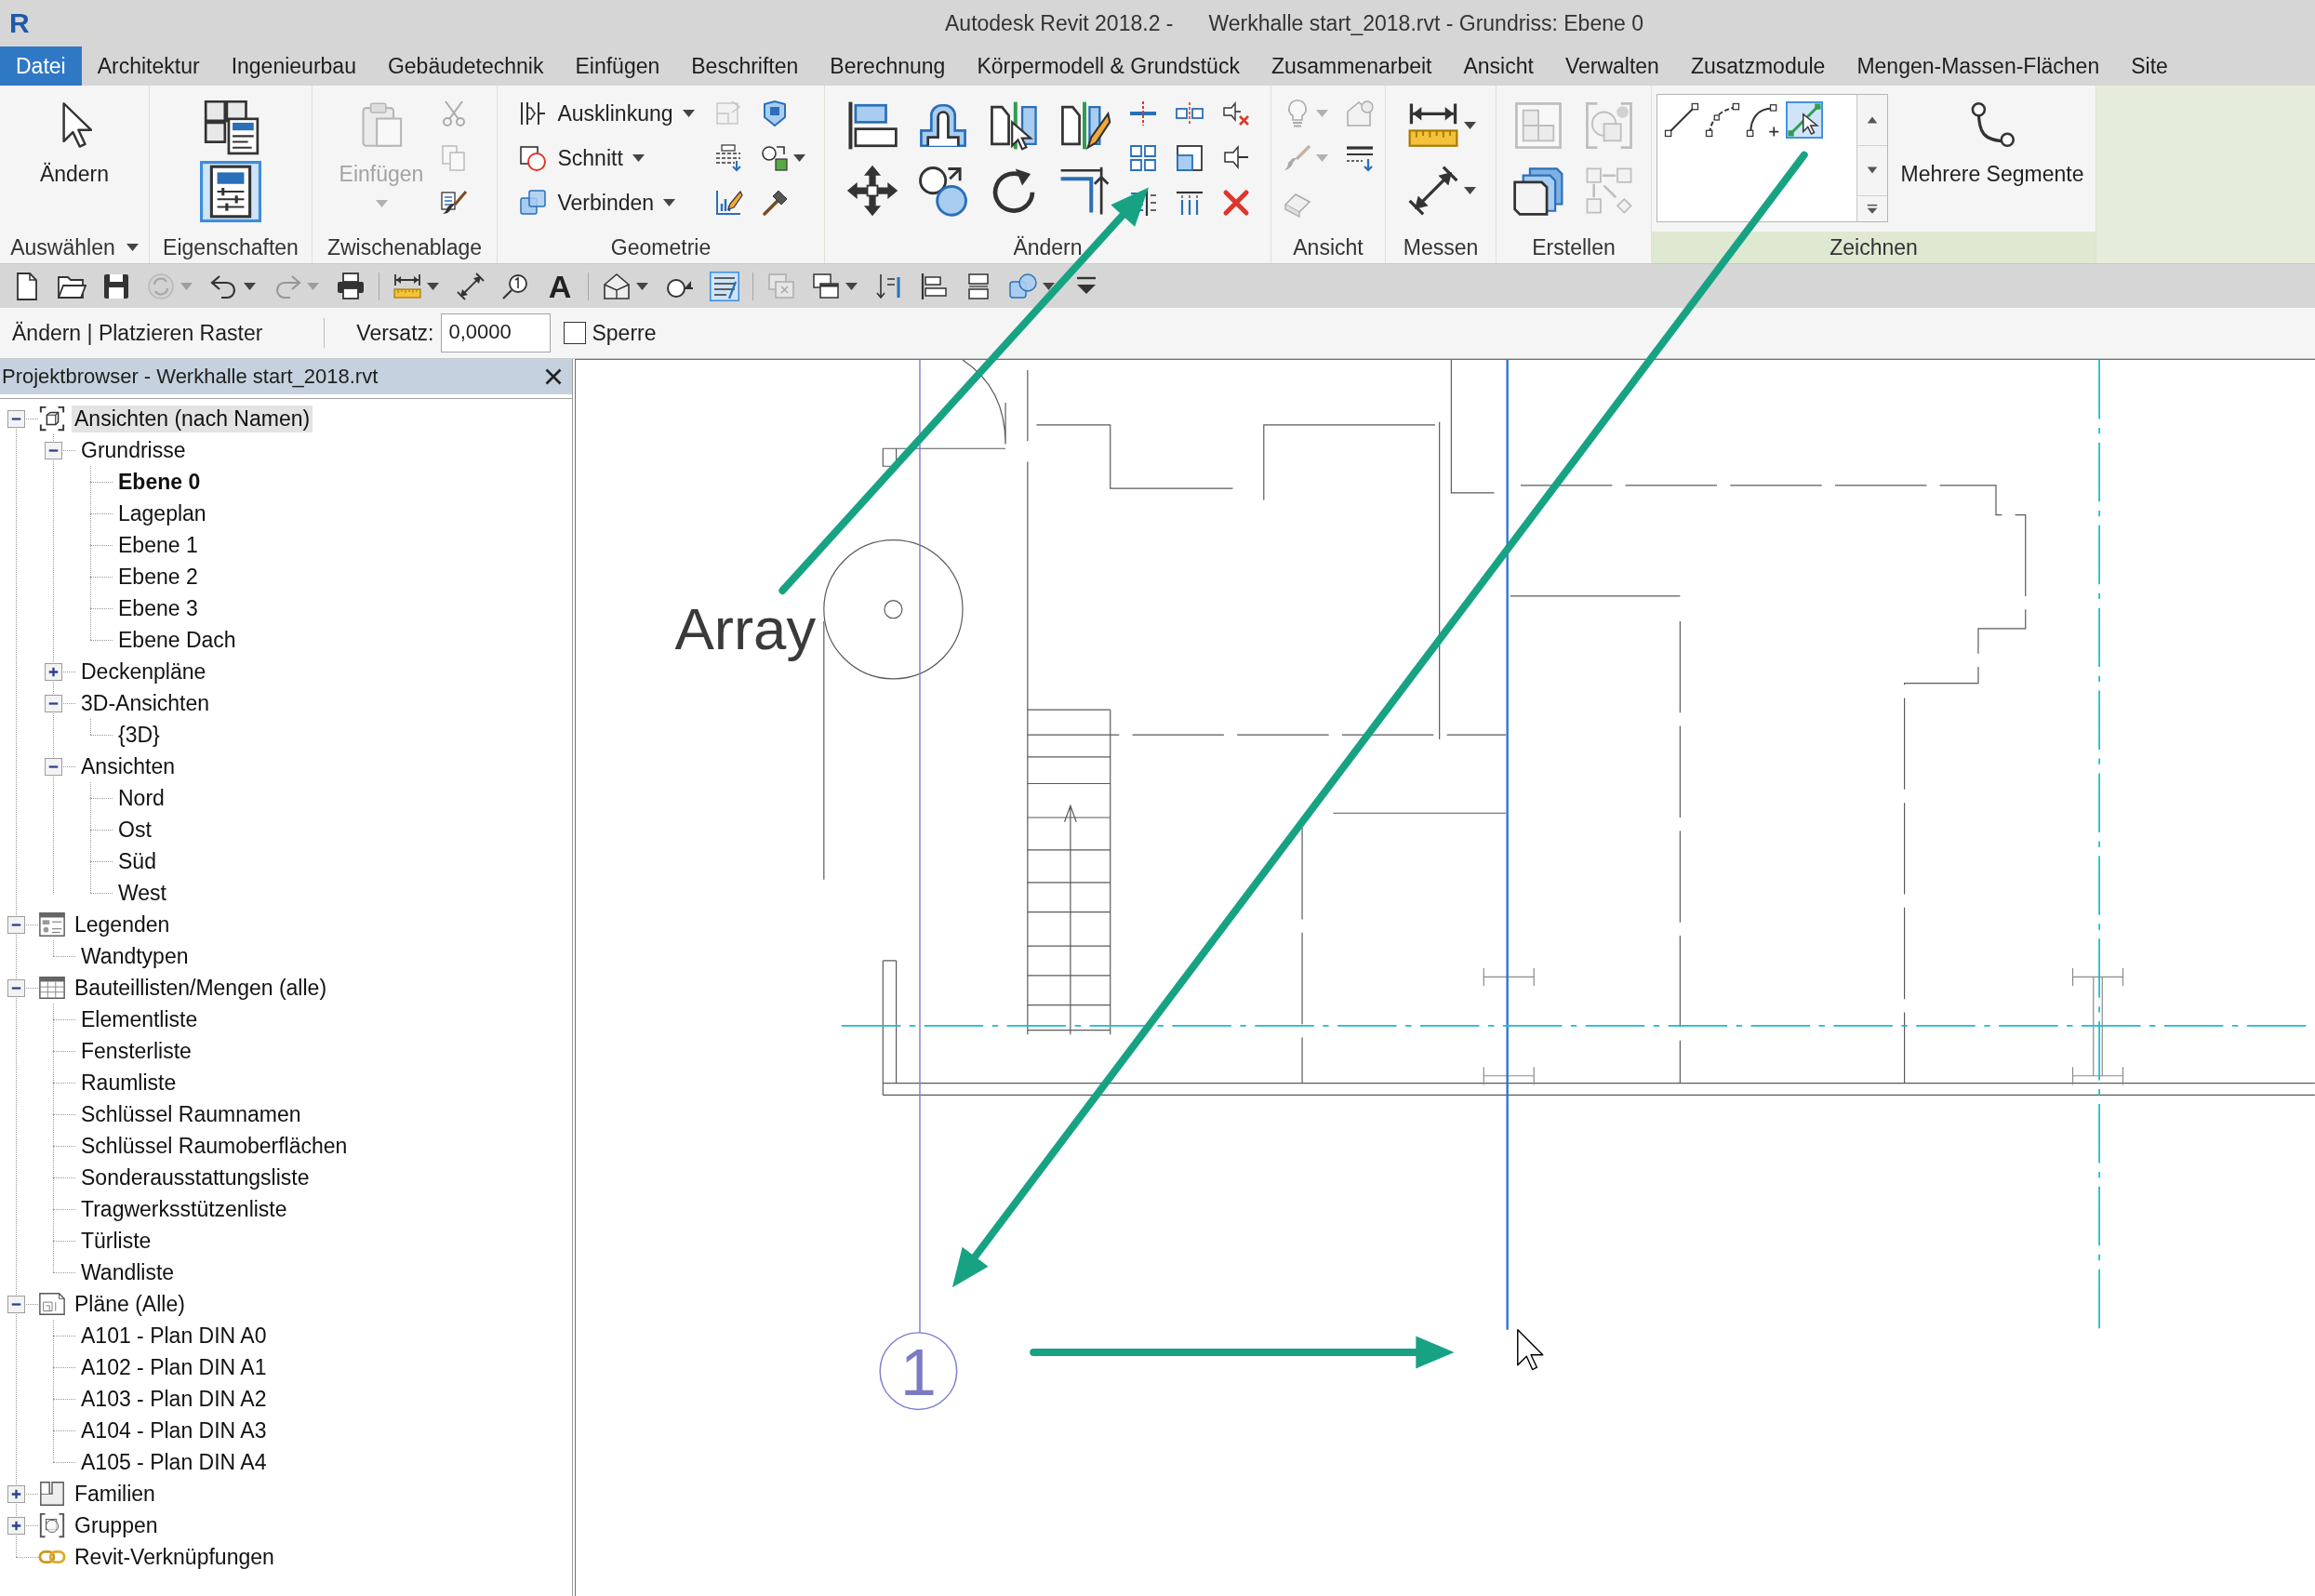  I want to click on tree-item: Deckenpläne, so click(143, 672).